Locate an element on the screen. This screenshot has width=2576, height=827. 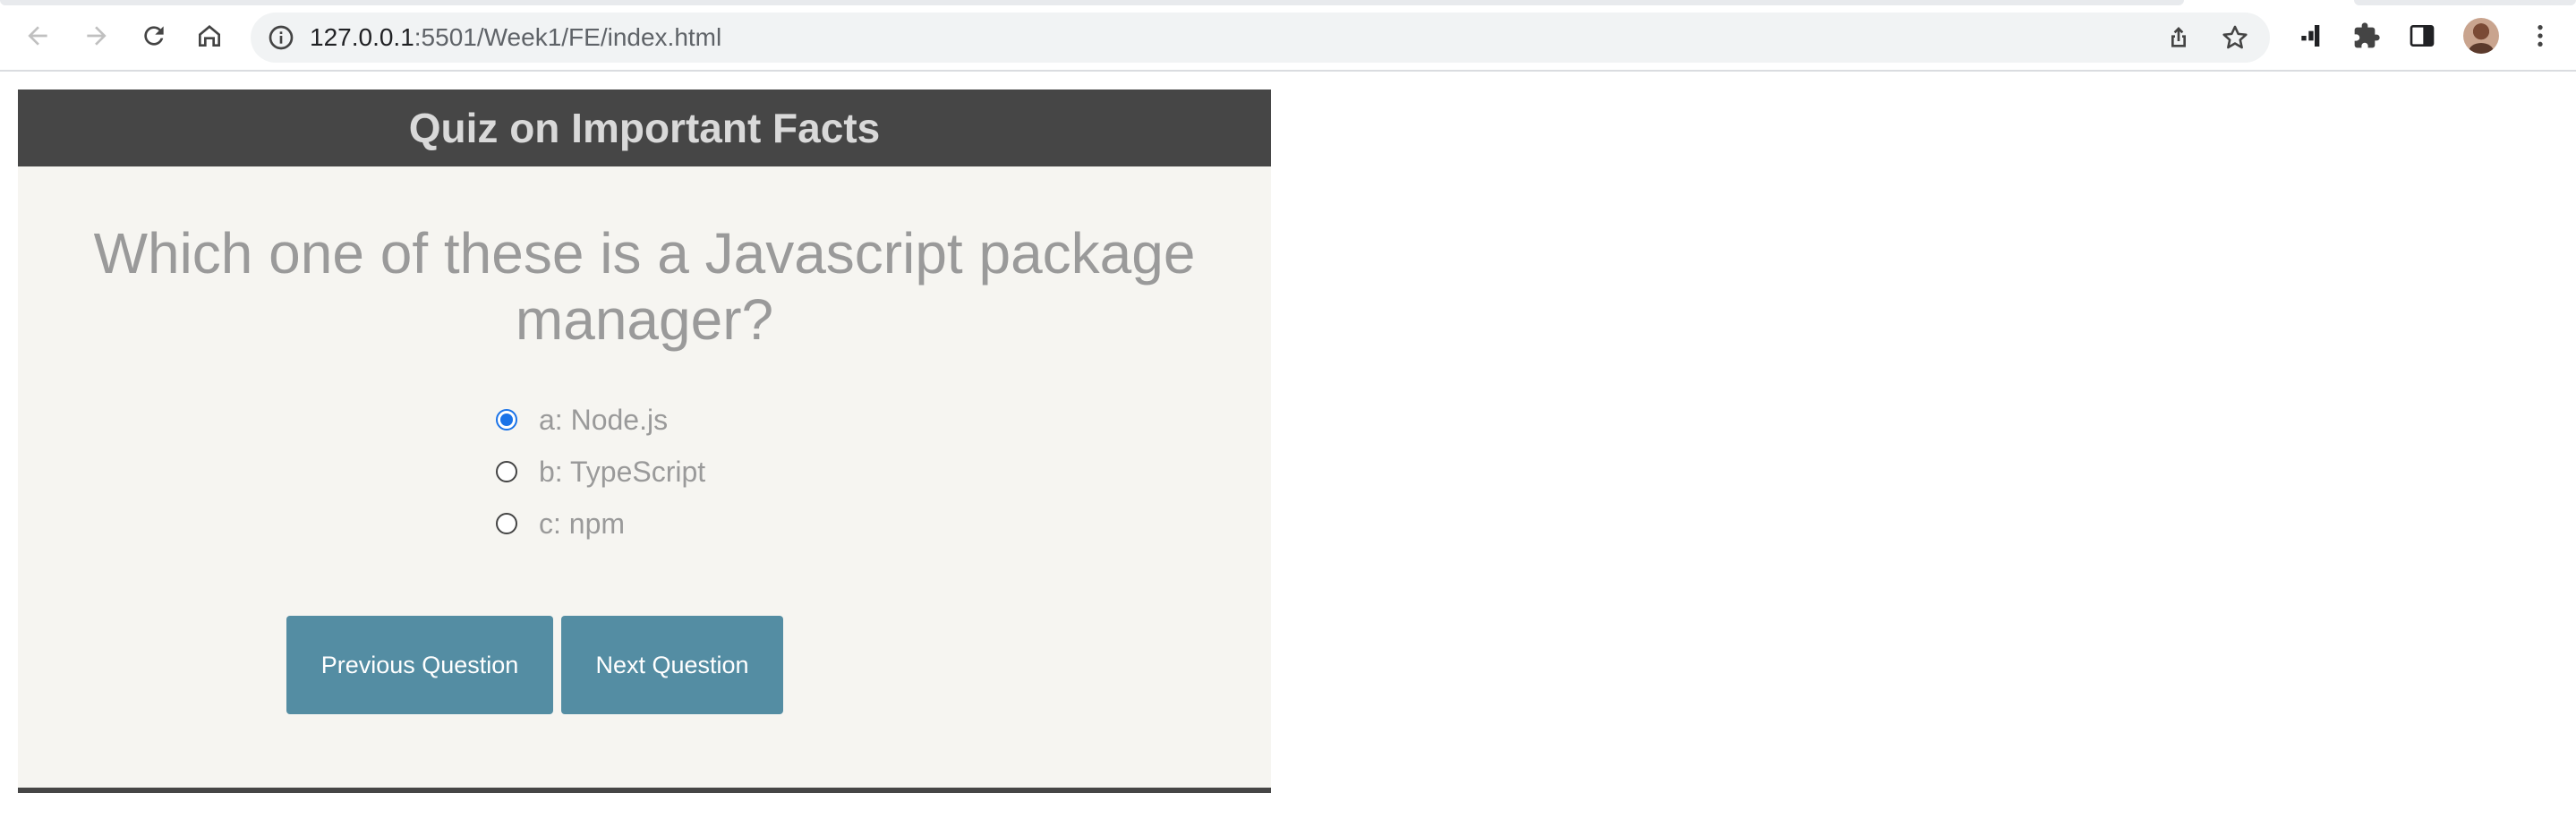
answer-label-c: c: npm is located at coordinates (582, 524).